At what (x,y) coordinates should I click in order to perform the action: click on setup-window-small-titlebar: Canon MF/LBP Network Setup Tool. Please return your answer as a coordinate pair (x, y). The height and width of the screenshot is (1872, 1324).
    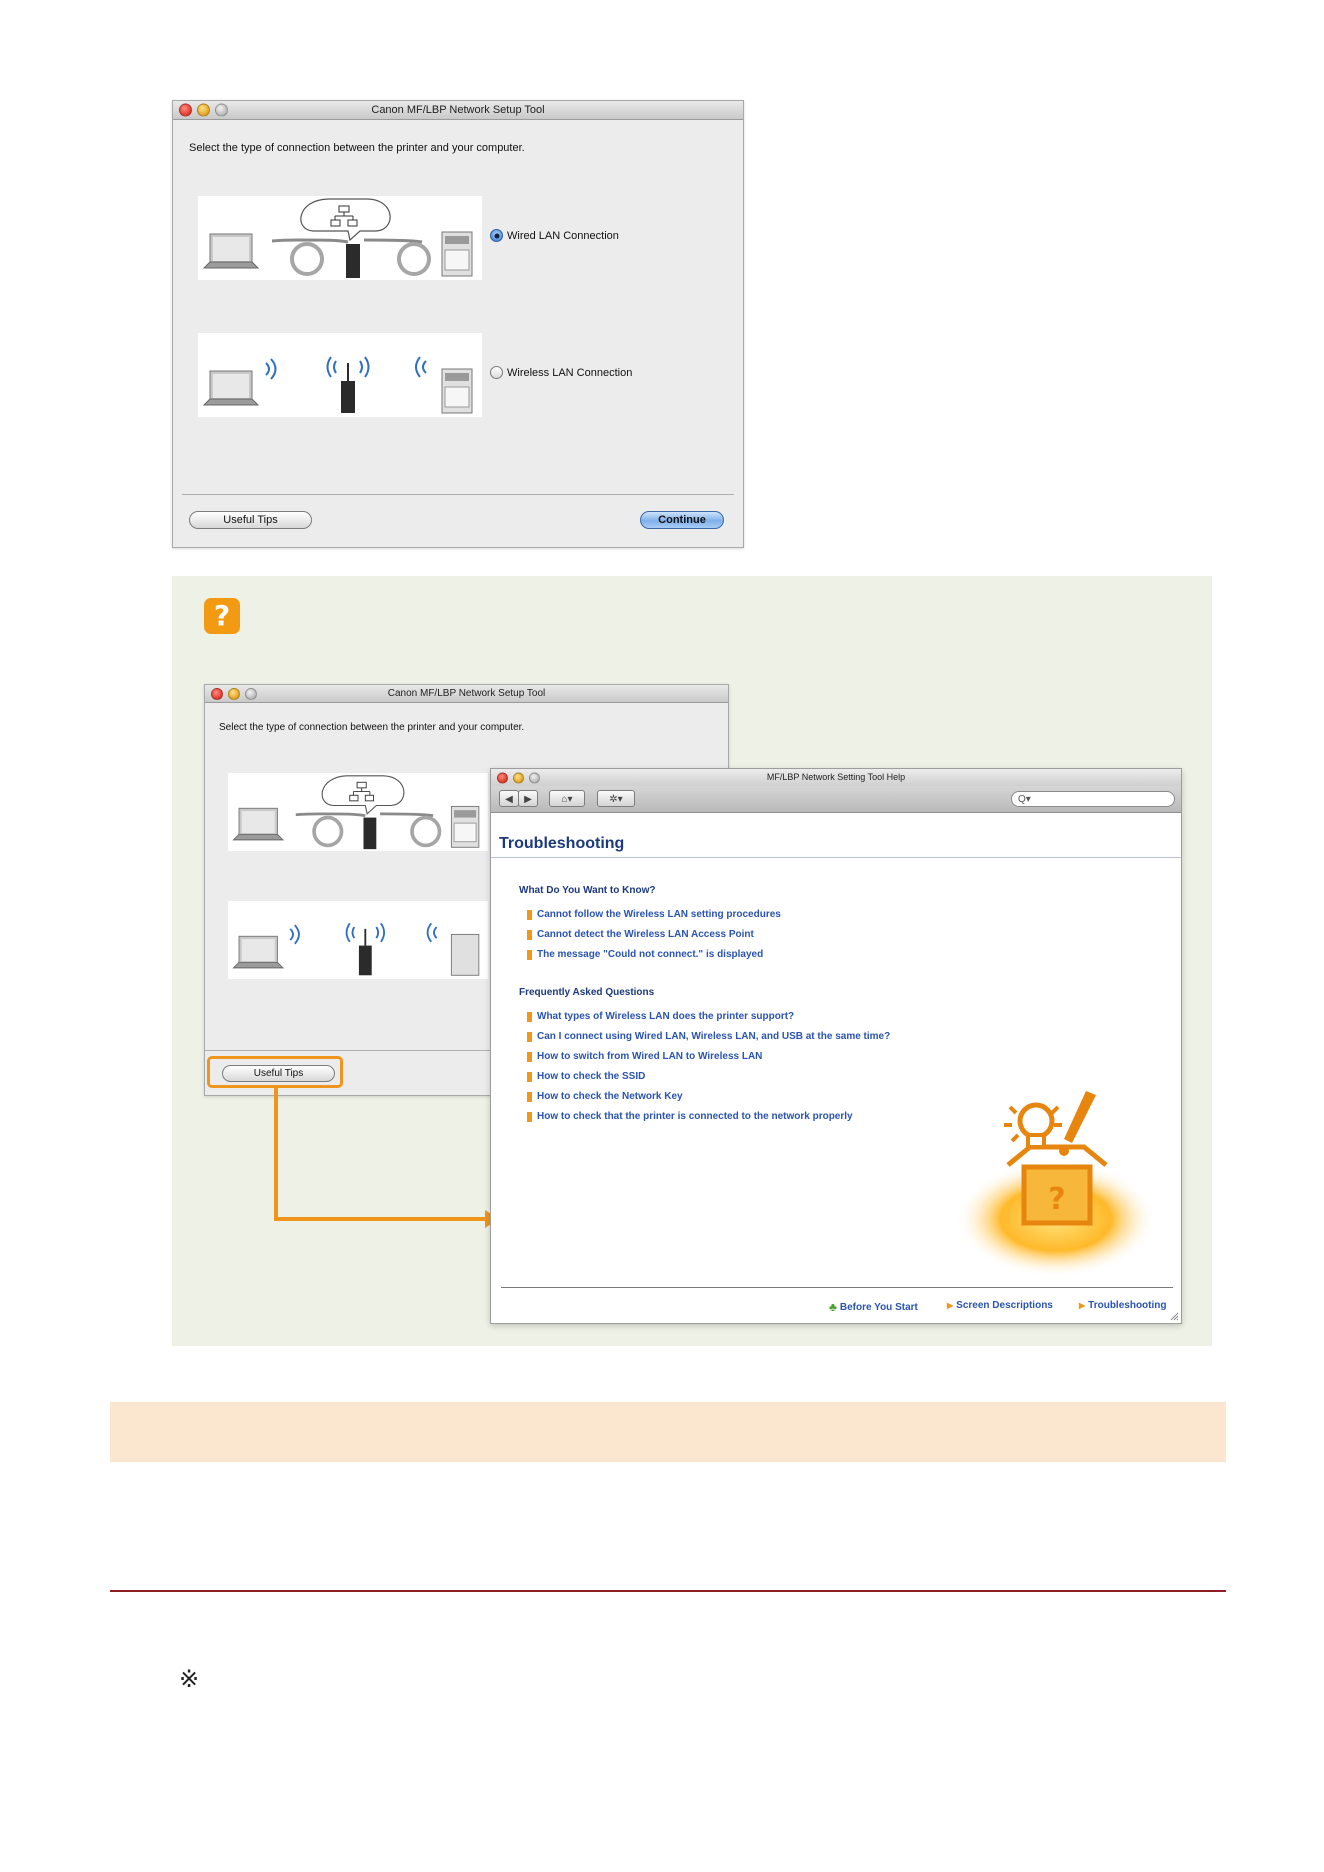
    Looking at the image, I should click on (466, 694).